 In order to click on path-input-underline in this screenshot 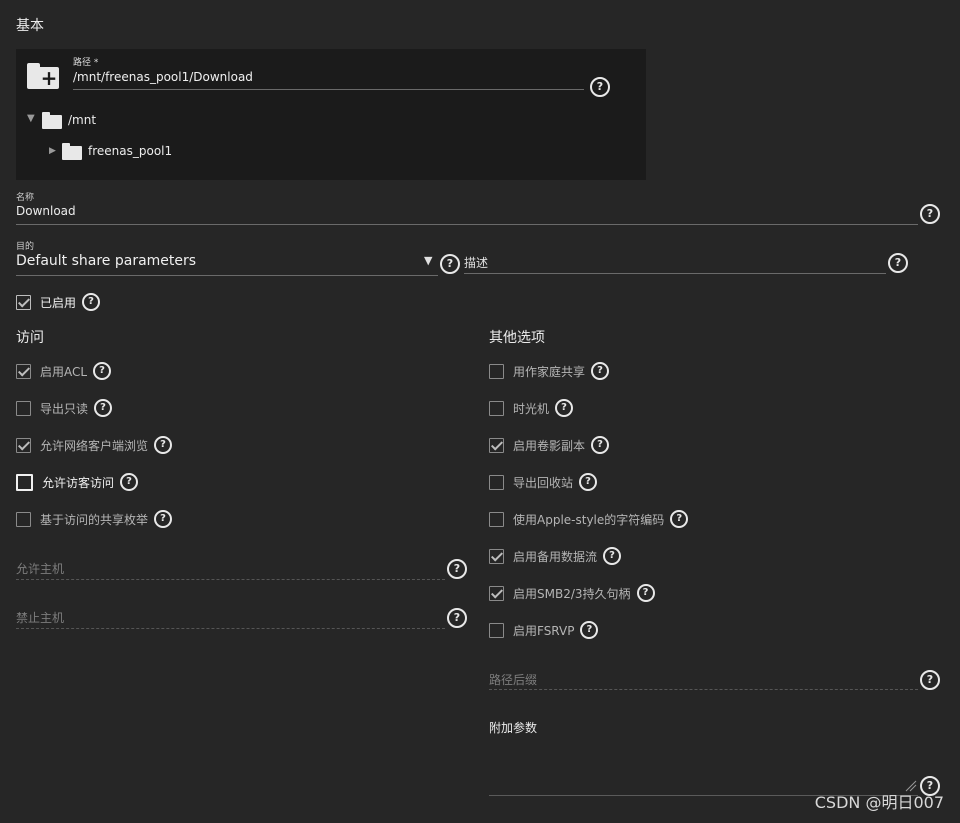, I will do `click(328, 89)`.